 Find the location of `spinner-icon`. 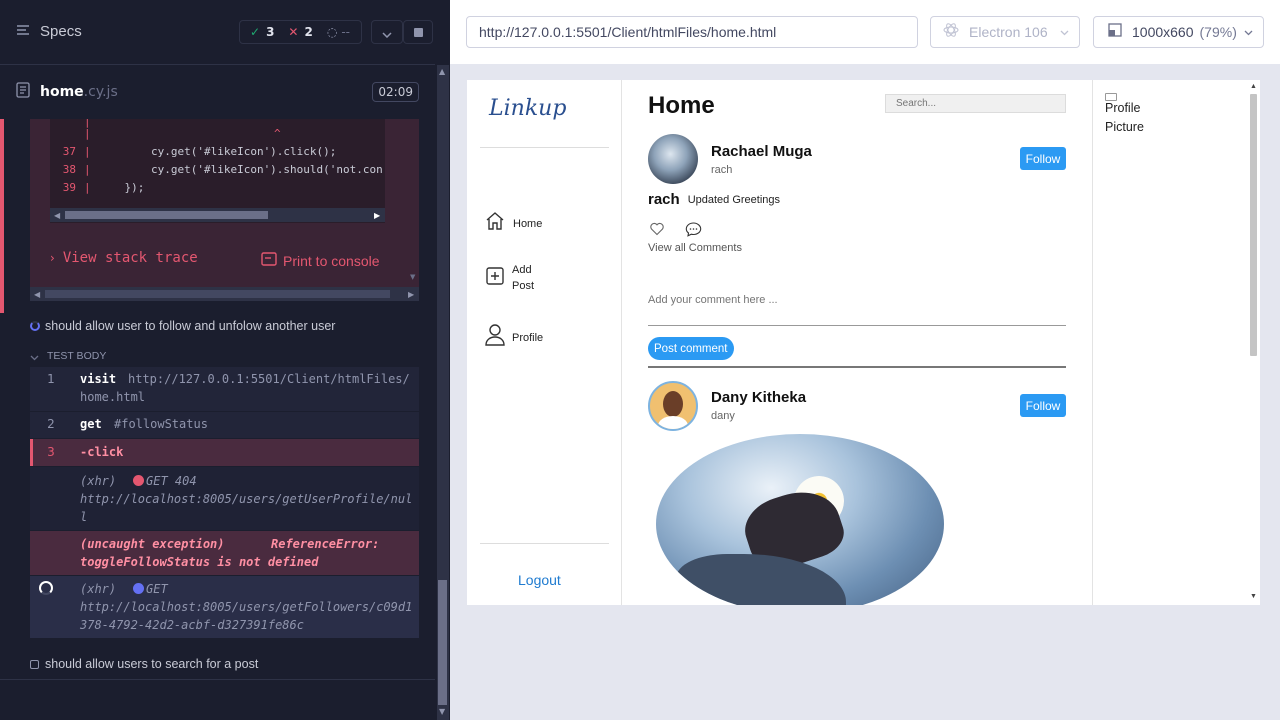

spinner-icon is located at coordinates (46, 588).